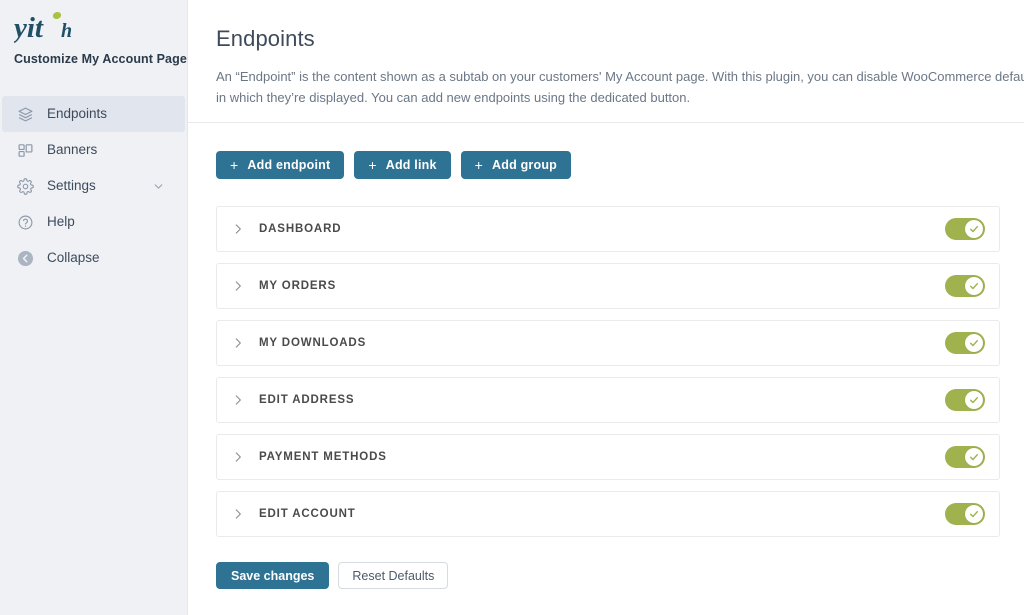  I want to click on svg-text: yit, so click(29, 28).